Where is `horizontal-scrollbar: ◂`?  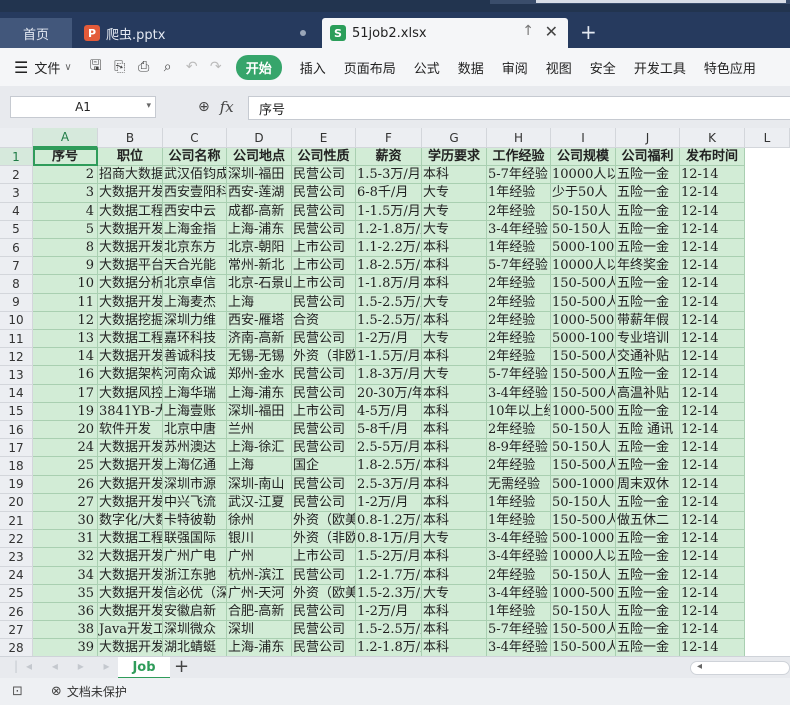 horizontal-scrollbar: ◂ is located at coordinates (740, 668).